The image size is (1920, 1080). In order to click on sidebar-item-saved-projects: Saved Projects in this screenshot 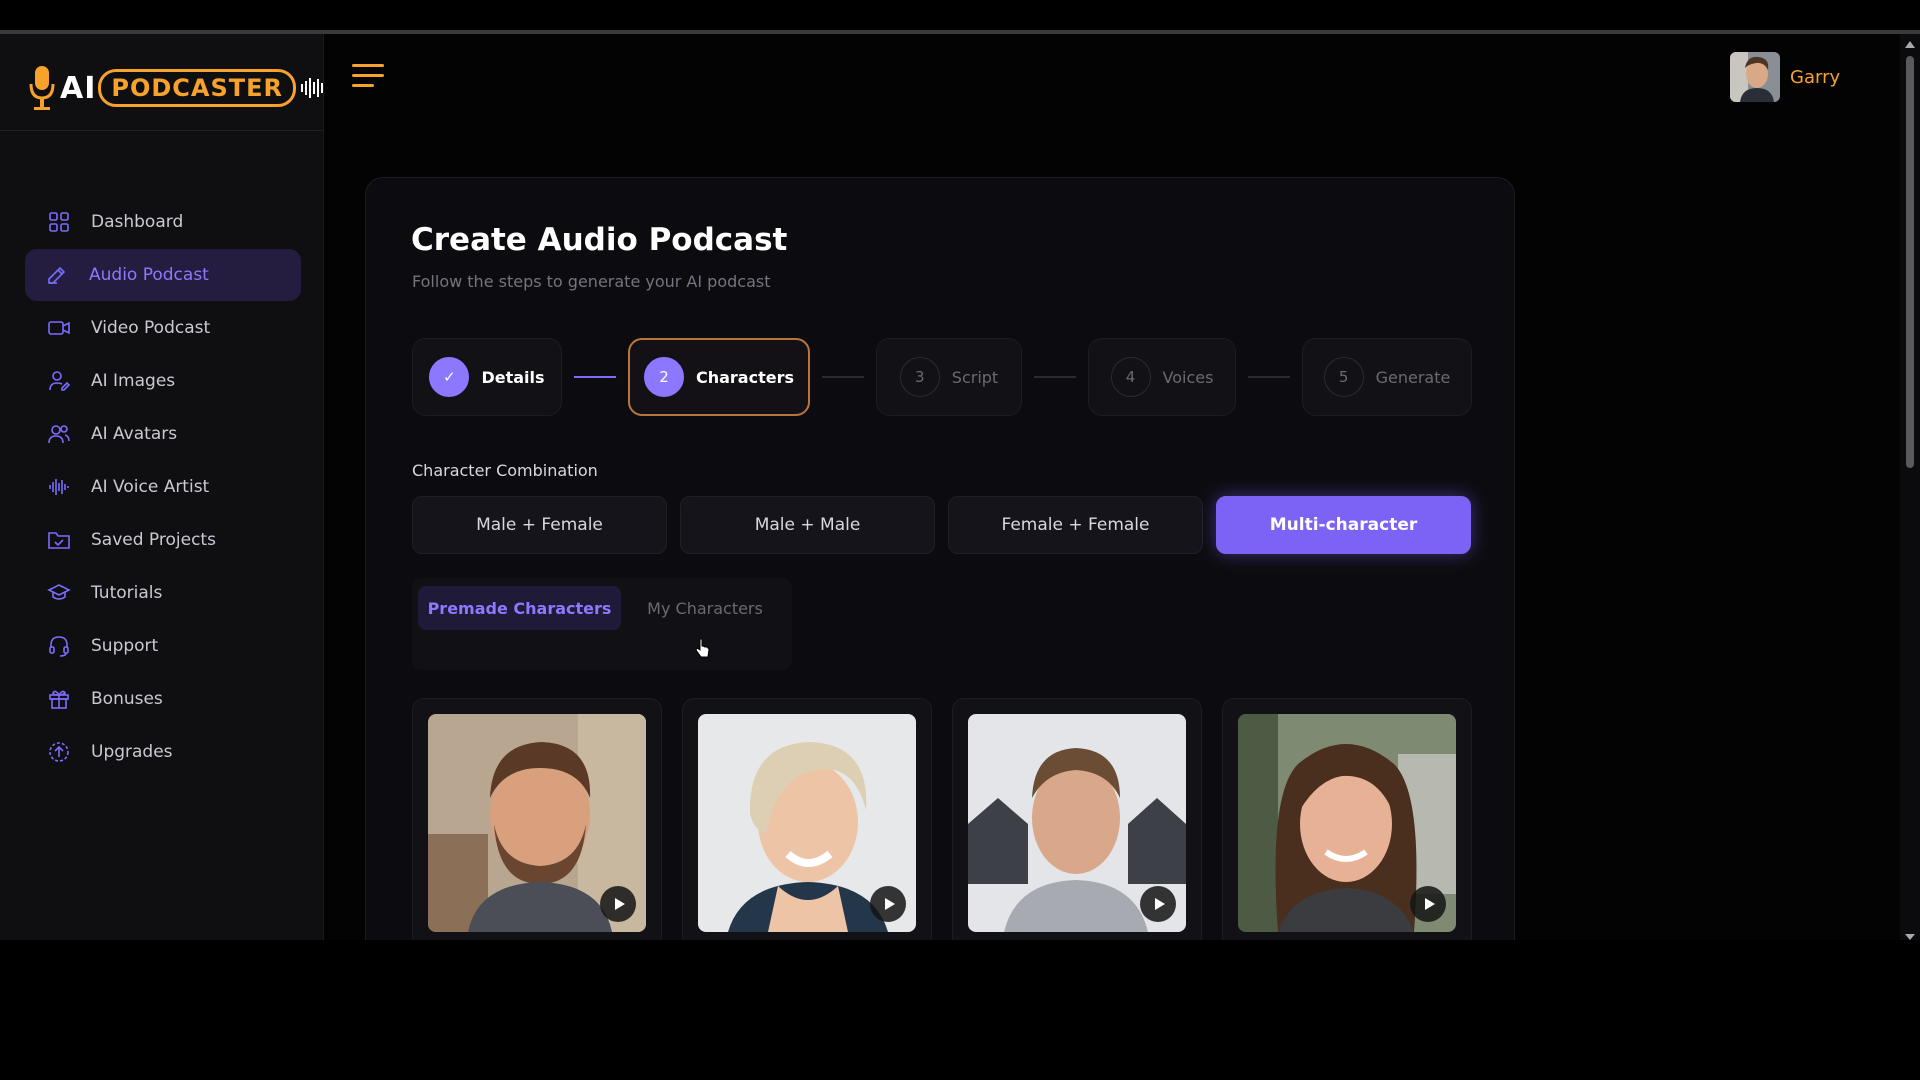, I will do `click(163, 540)`.